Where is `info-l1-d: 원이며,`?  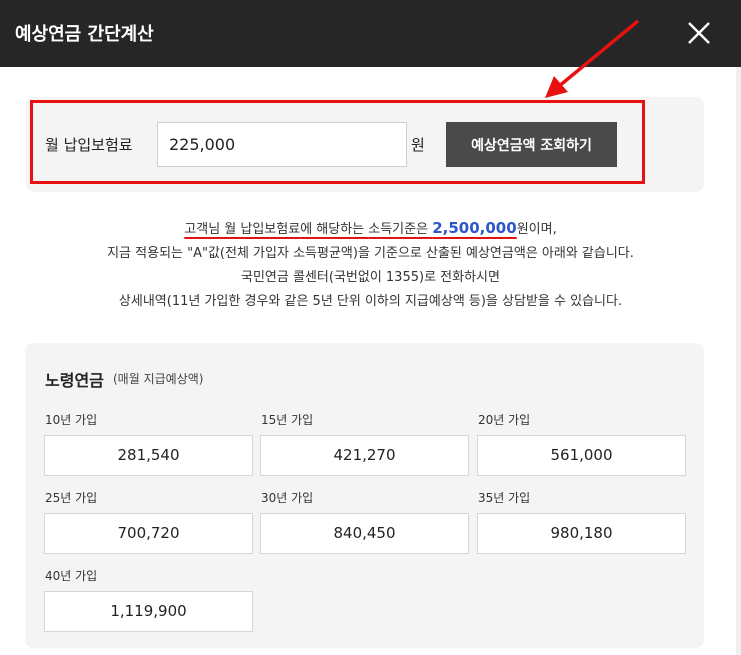
info-l1-d: 원이며, is located at coordinates (536, 229).